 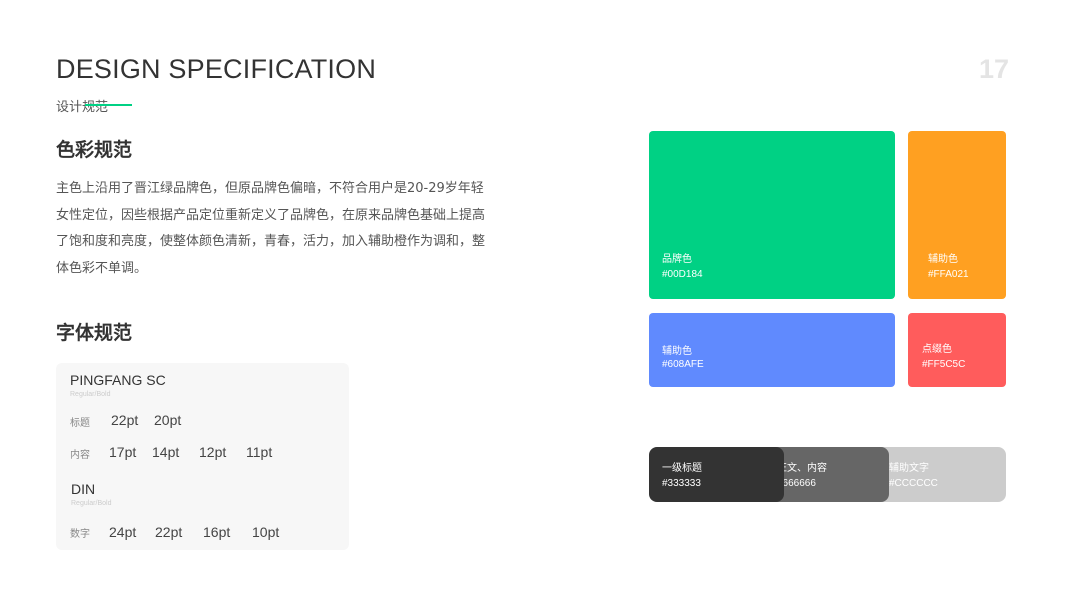 What do you see at coordinates (266, 532) in the screenshot?
I see `number-size-value: 10pt` at bounding box center [266, 532].